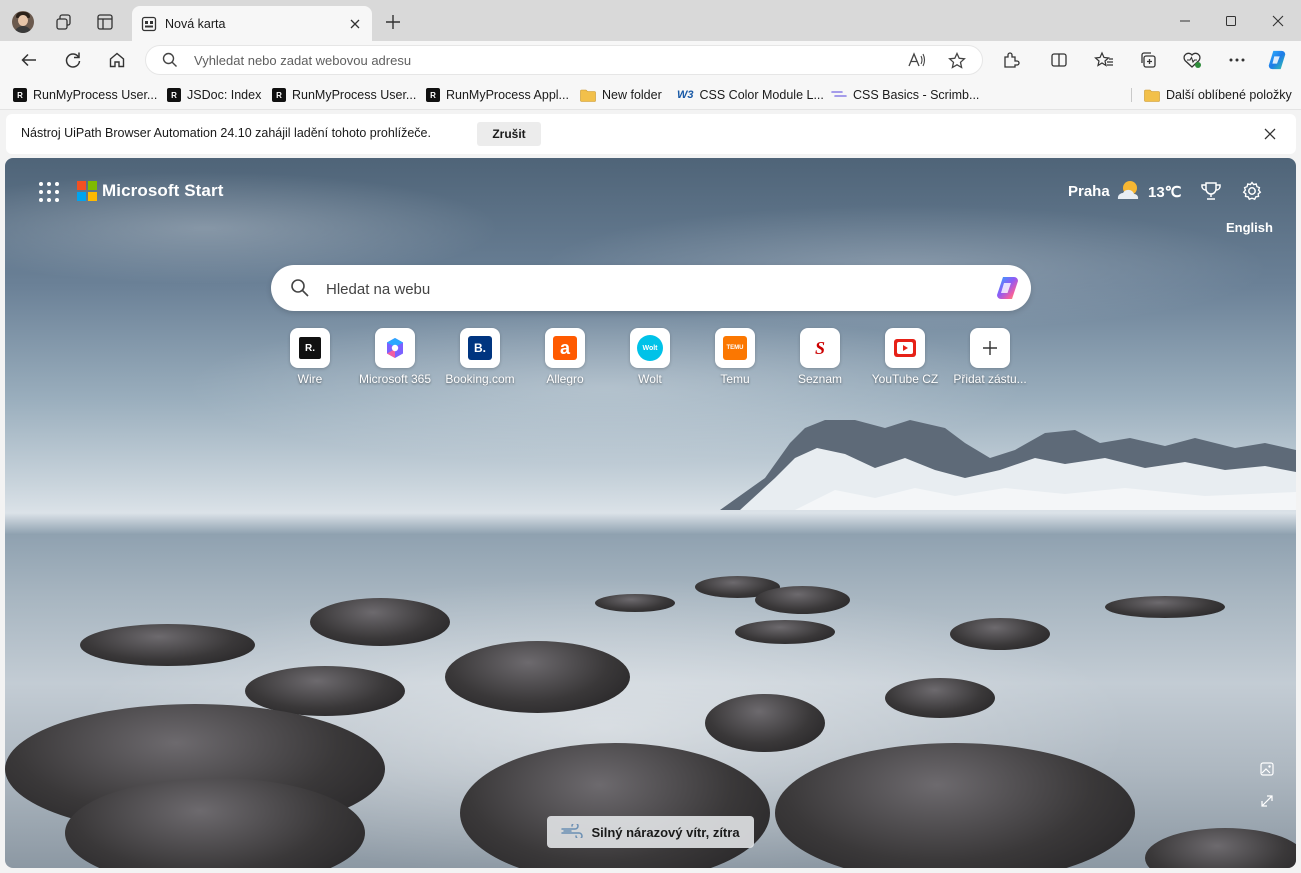 Image resolution: width=1301 pixels, height=873 pixels. Describe the element at coordinates (1185, 21) in the screenshot. I see `minimize-button` at that location.